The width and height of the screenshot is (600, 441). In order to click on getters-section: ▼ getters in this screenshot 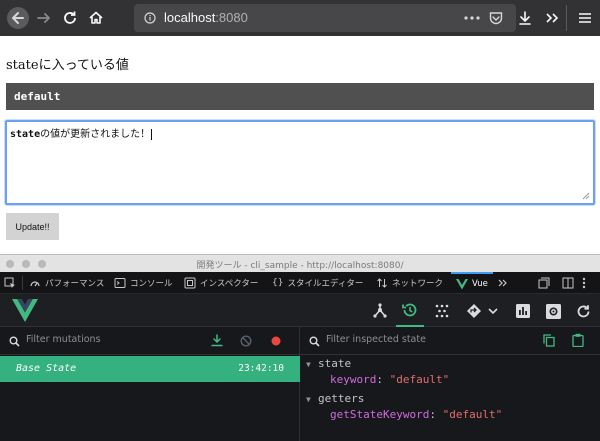, I will do `click(335, 398)`.